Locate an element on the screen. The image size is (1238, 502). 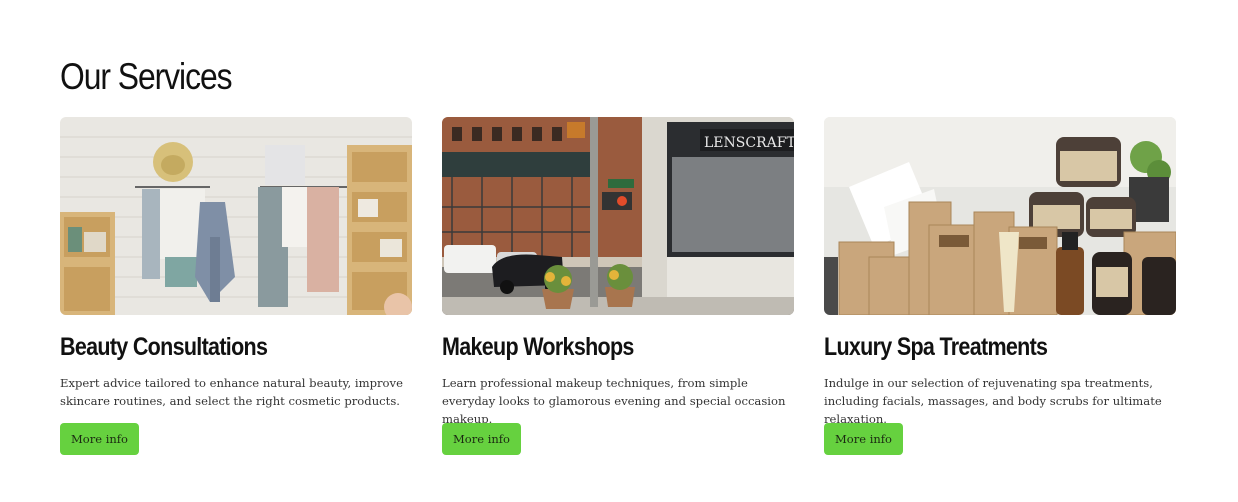
card-title: Makeup Workshops is located at coordinates (538, 347).